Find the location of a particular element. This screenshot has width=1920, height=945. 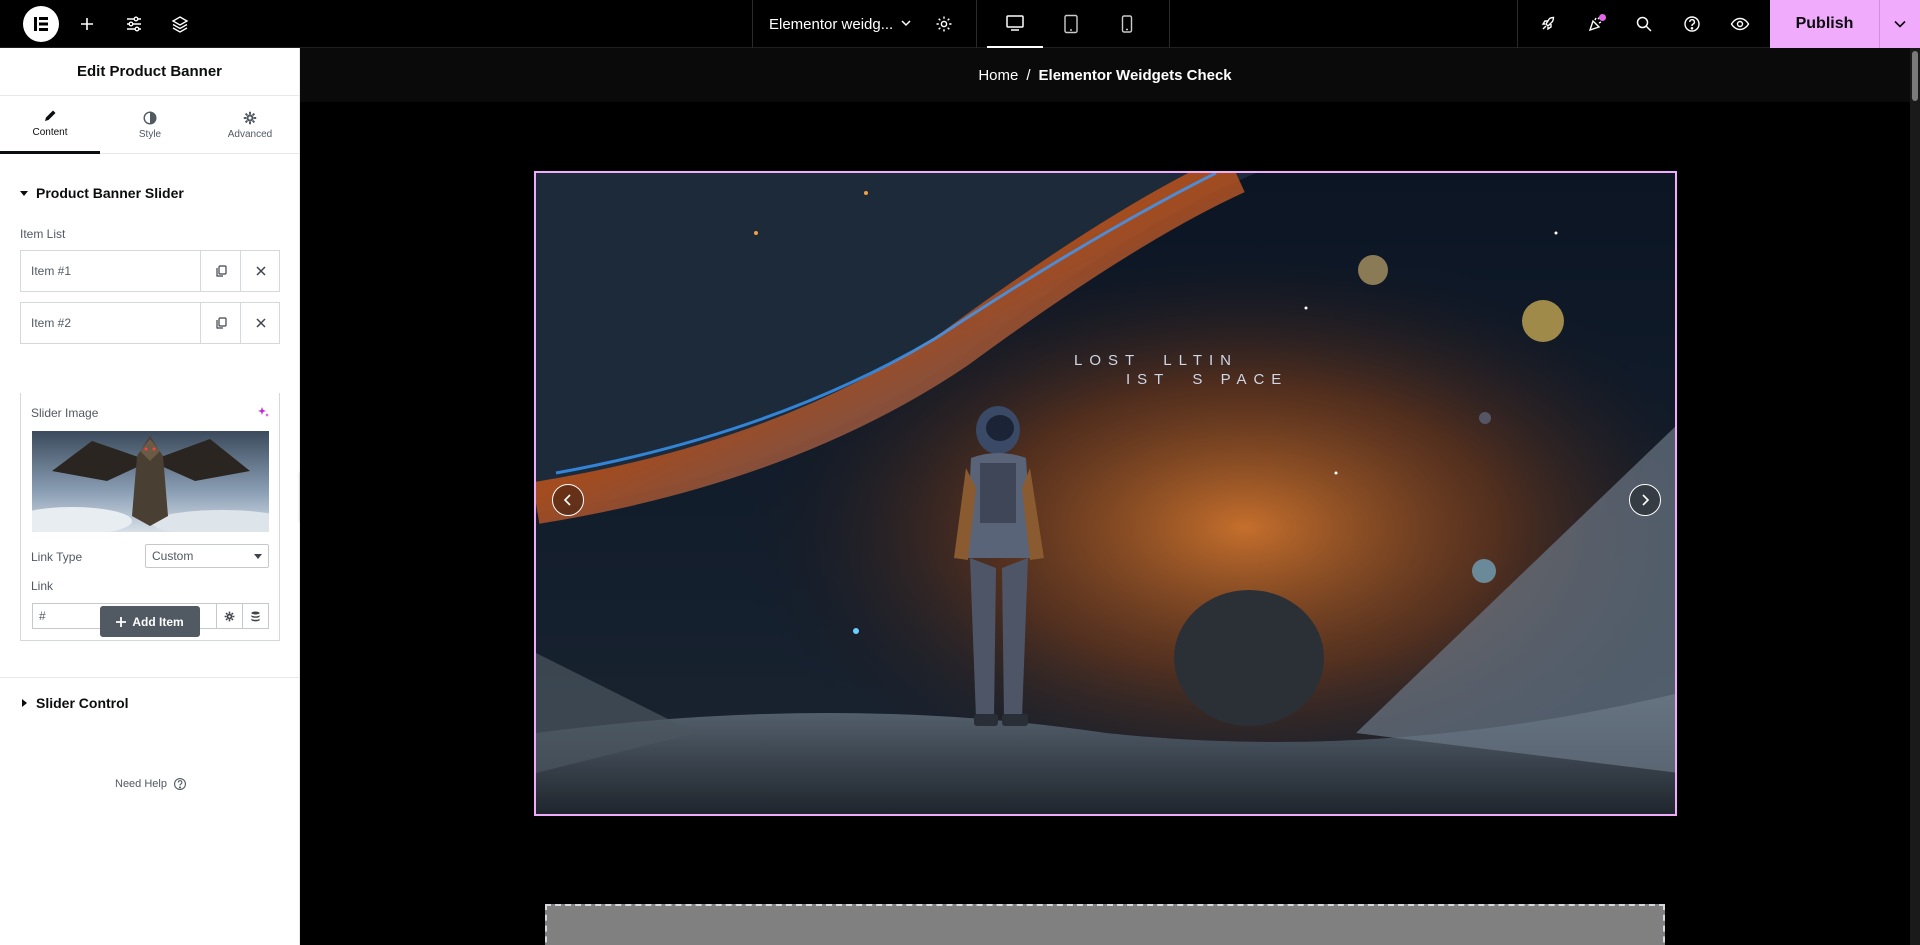

chevron-left-icon is located at coordinates (567, 500).